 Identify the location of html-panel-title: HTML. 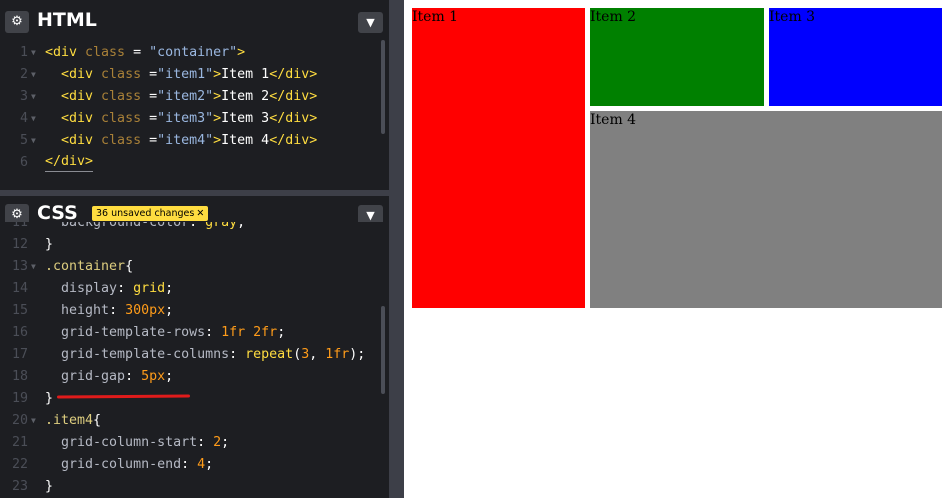
(67, 20).